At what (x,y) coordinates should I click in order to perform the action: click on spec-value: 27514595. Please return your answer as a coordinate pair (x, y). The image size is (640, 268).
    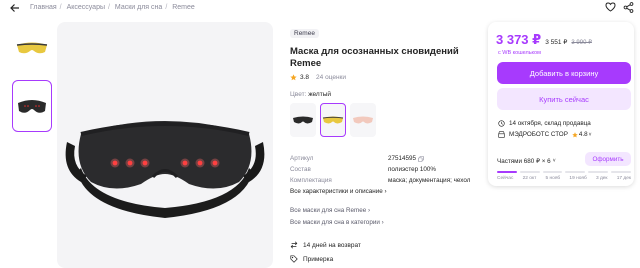
    Looking at the image, I should click on (406, 158).